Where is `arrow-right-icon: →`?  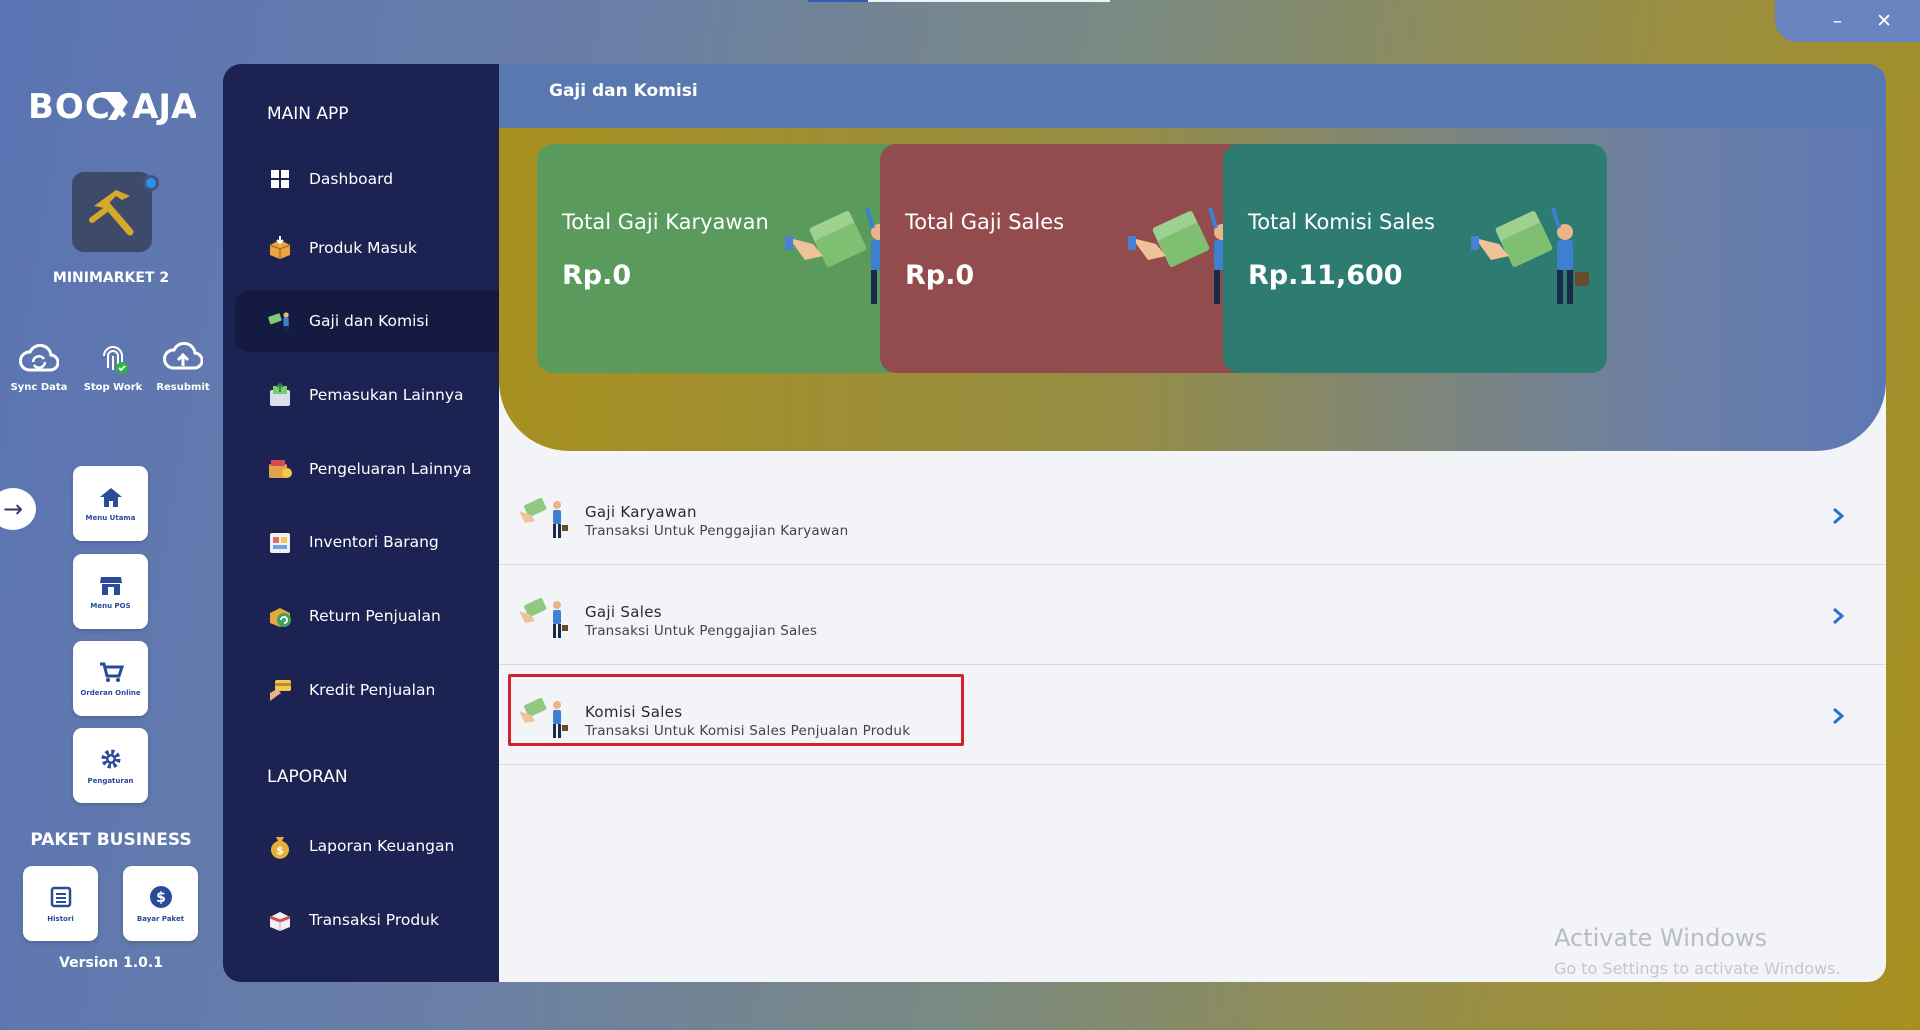
arrow-right-icon: → is located at coordinates (13, 509).